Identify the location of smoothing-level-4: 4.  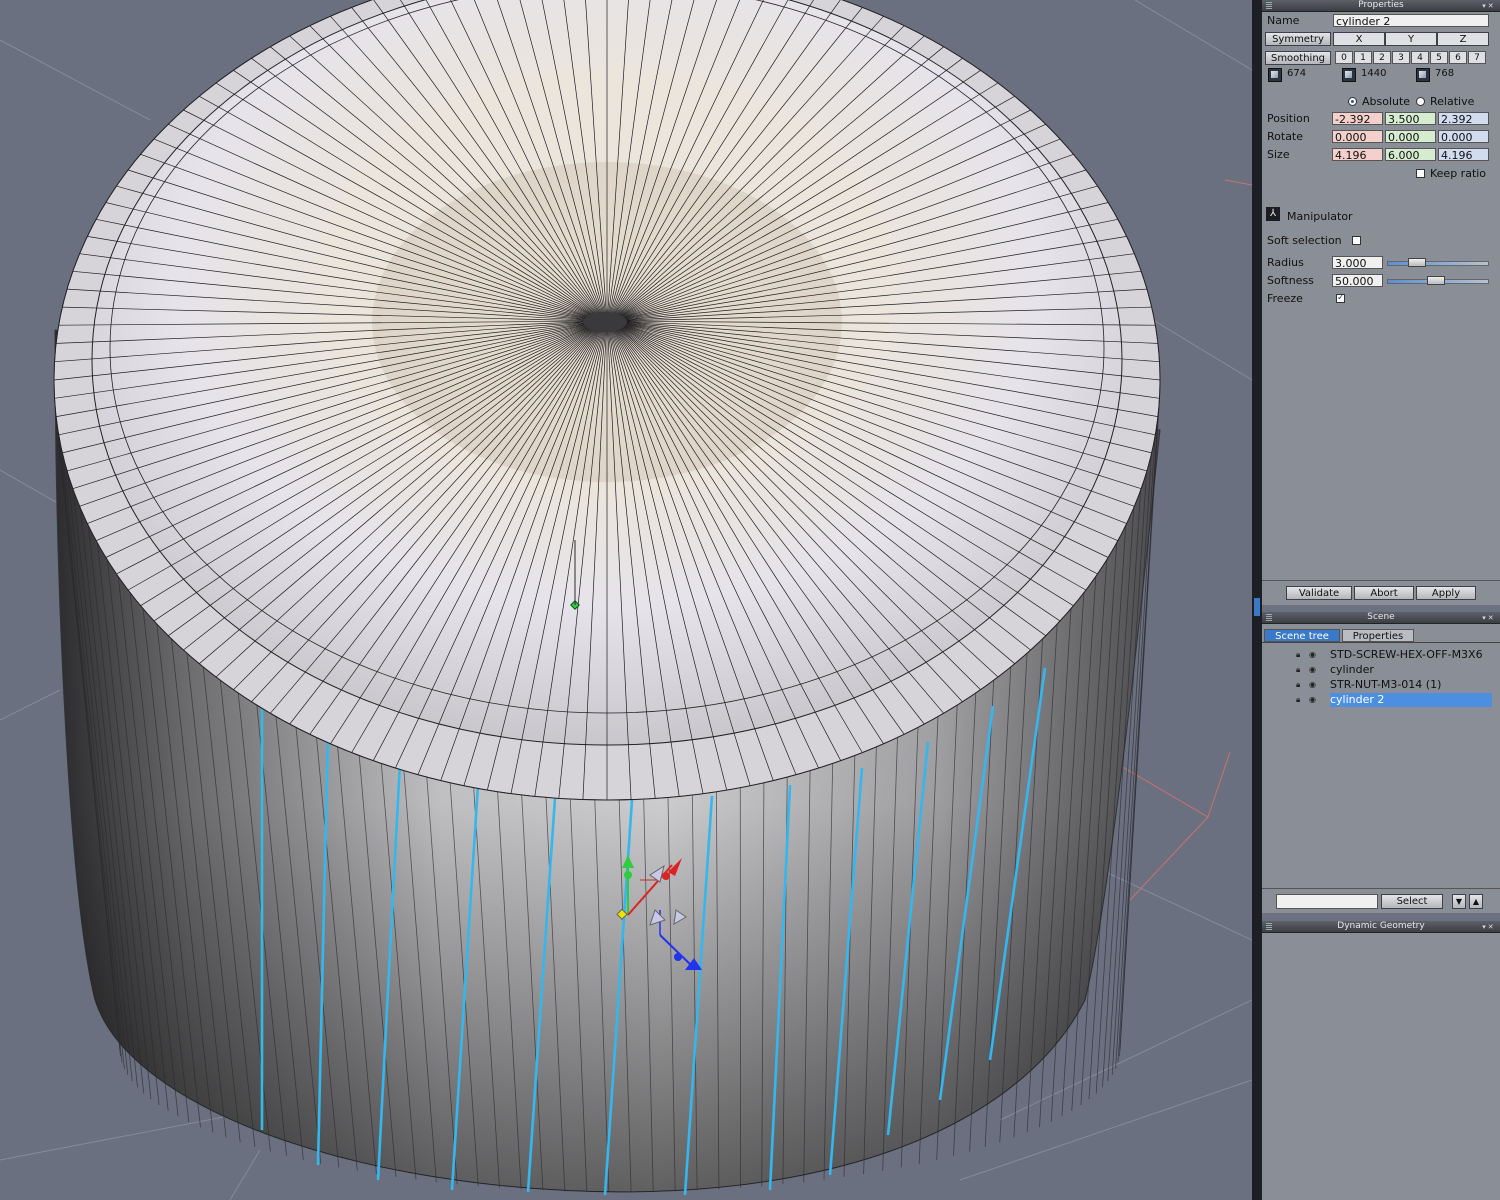
(1420, 57).